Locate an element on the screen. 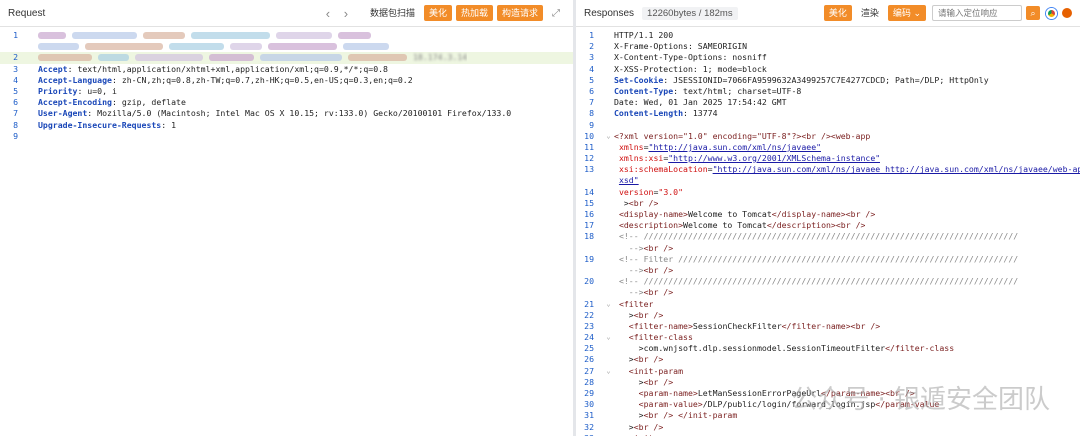 Image resolution: width=1080 pixels, height=436 pixels. code-text: HTTP/1.1 200 is located at coordinates (644, 35).